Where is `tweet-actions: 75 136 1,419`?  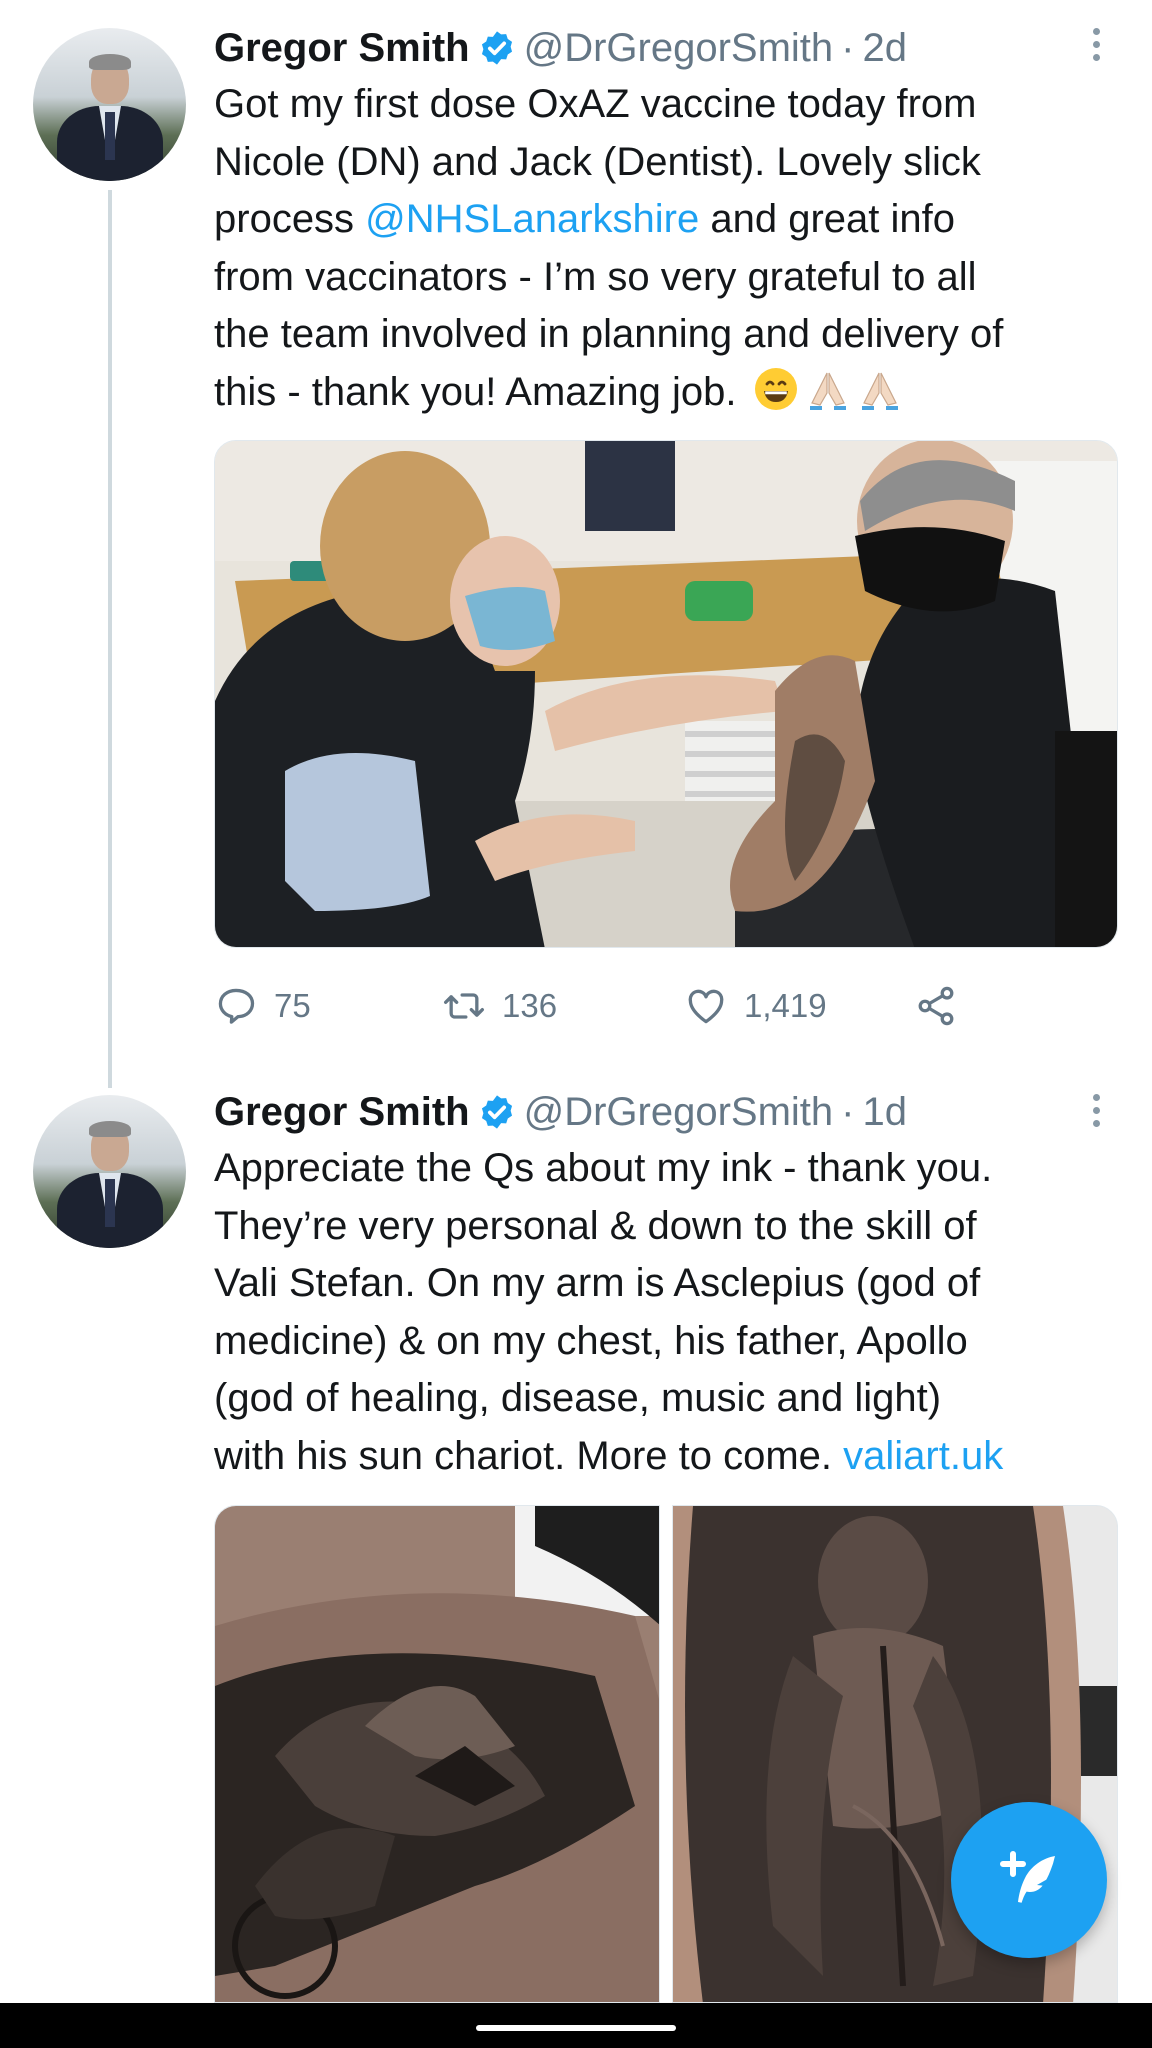 tweet-actions: 75 136 1,419 is located at coordinates (594, 1006).